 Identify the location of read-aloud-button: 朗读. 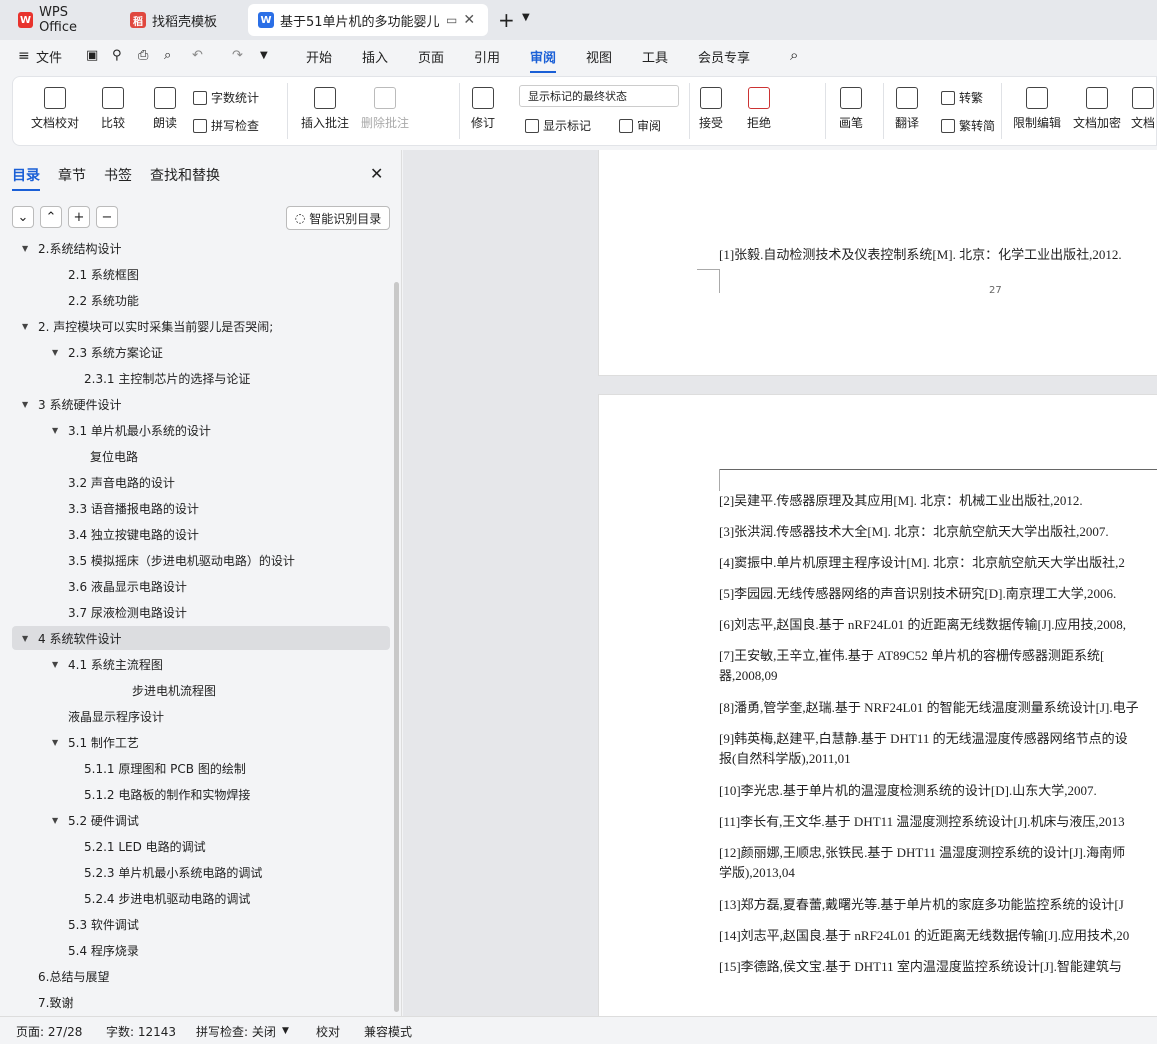
(165, 109).